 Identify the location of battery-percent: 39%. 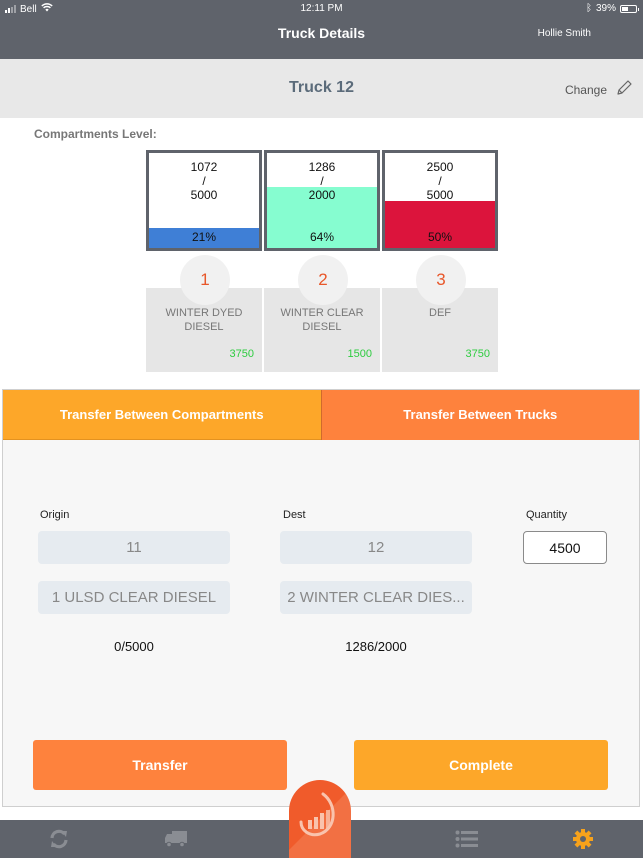
(605, 8).